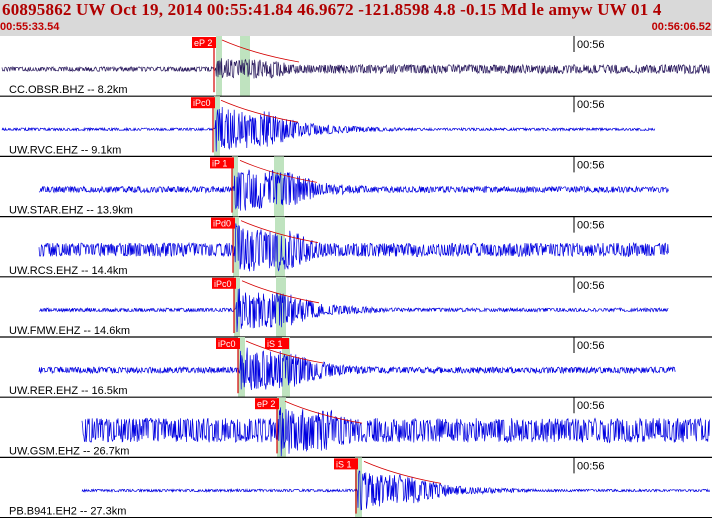 Image resolution: width=712 pixels, height=522 pixels. What do you see at coordinates (344, 464) in the screenshot?
I see `pick-label: iS 1` at bounding box center [344, 464].